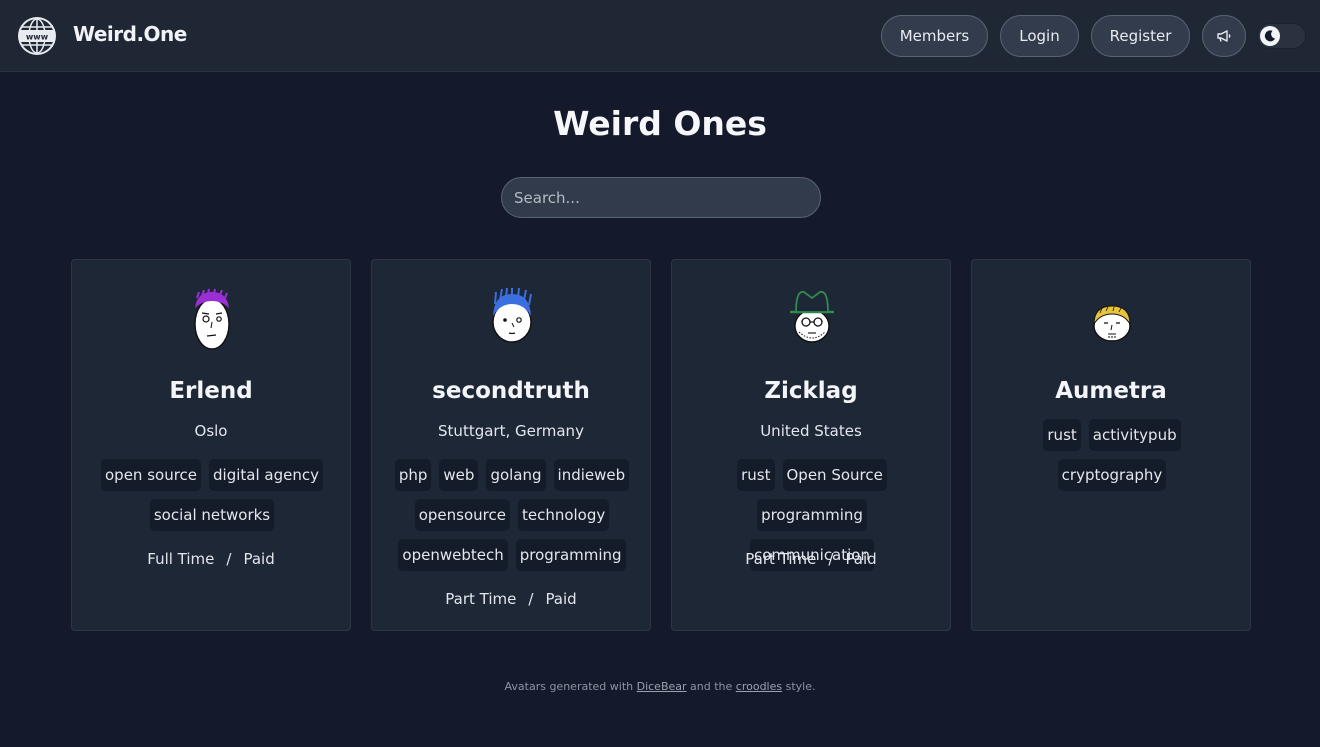 This screenshot has width=1320, height=747. I want to click on brand-name: Weird.One, so click(130, 34).